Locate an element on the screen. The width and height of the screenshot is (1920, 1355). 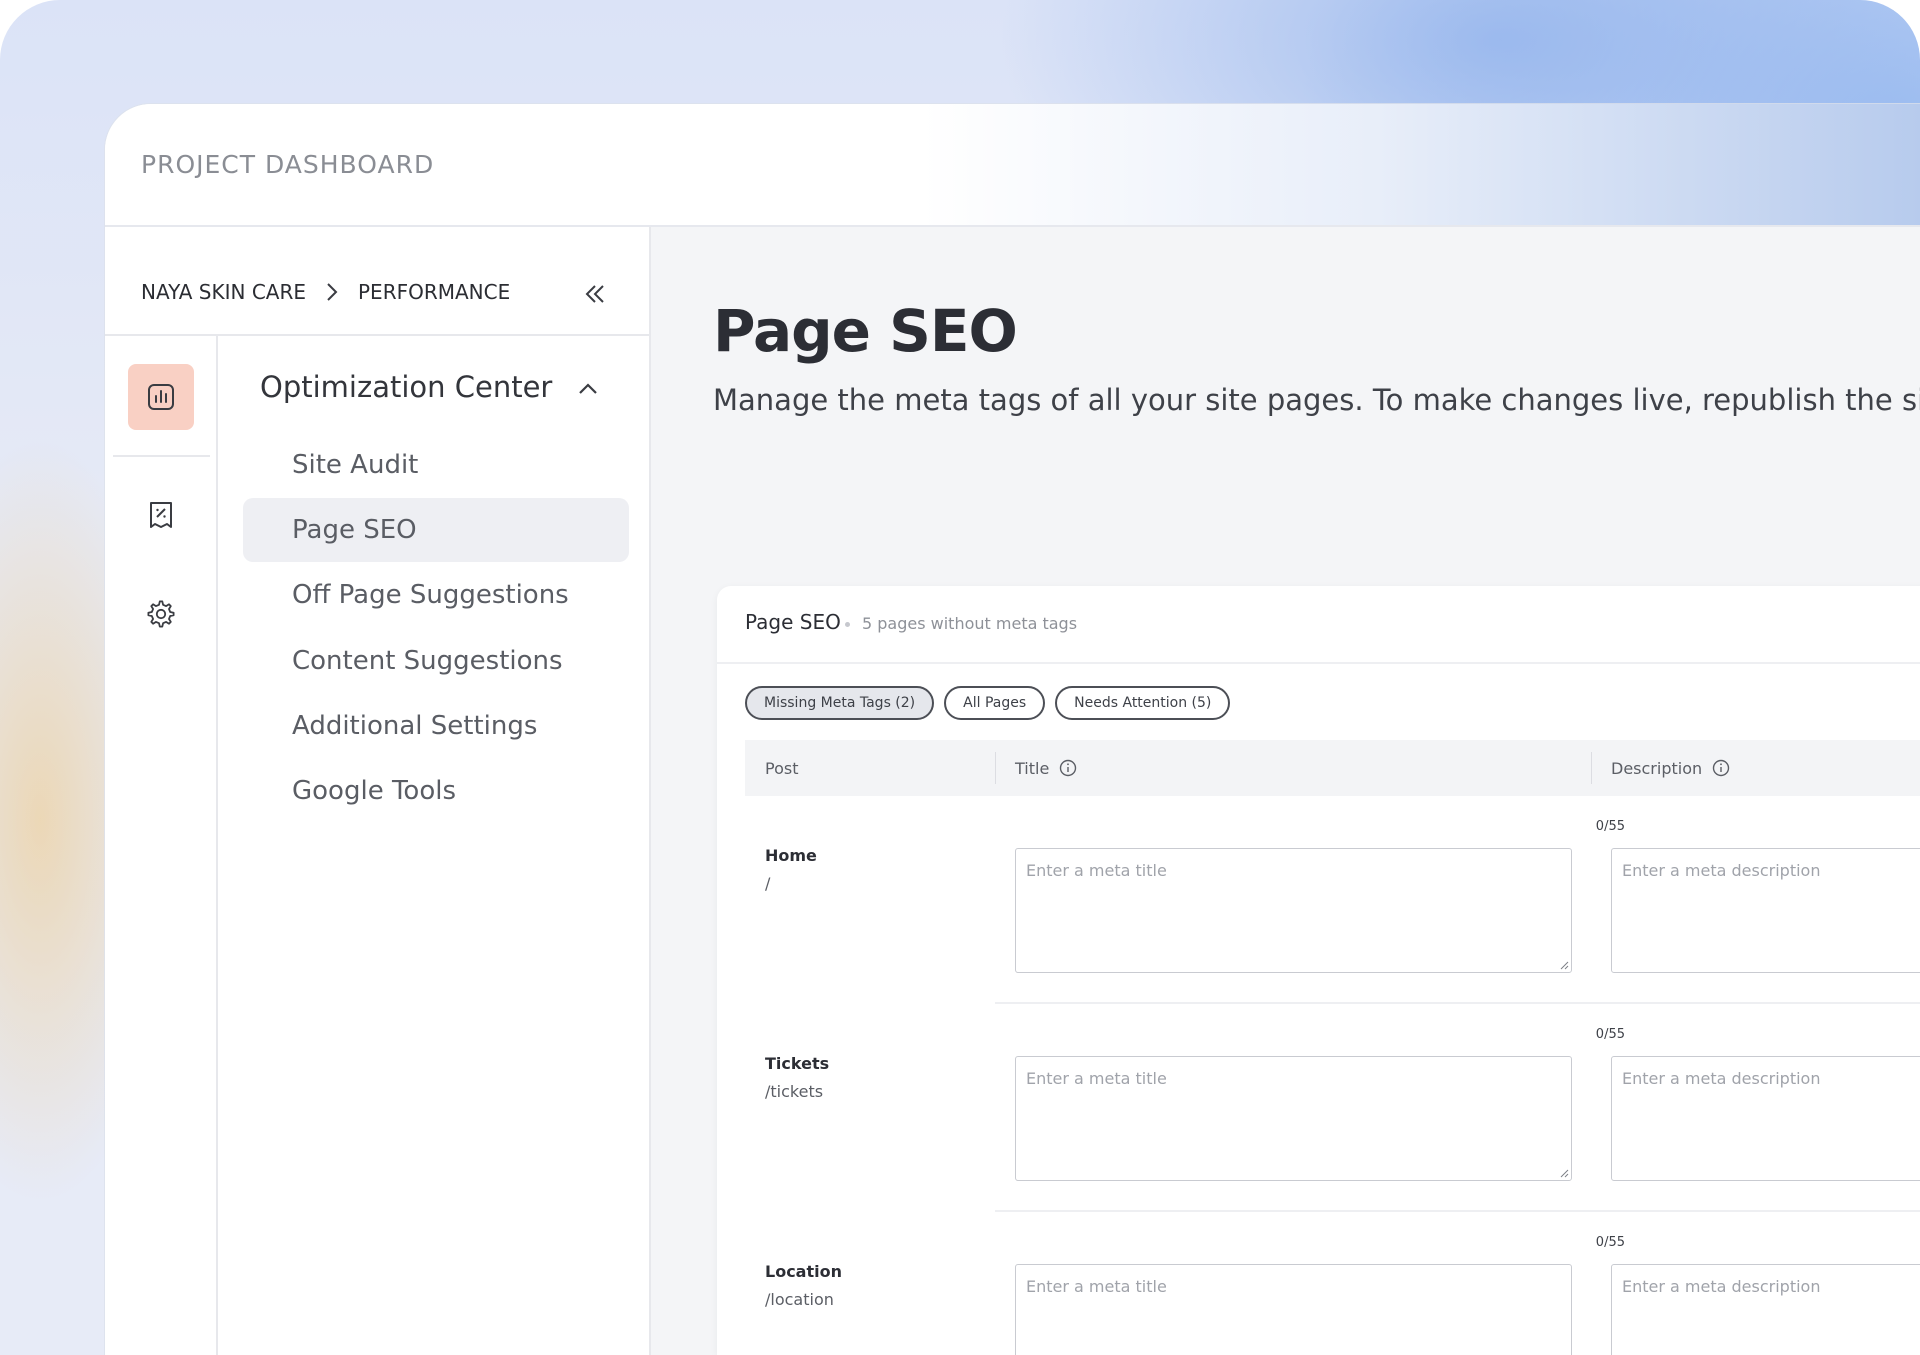
receipt-percent-icon is located at coordinates (161, 515).